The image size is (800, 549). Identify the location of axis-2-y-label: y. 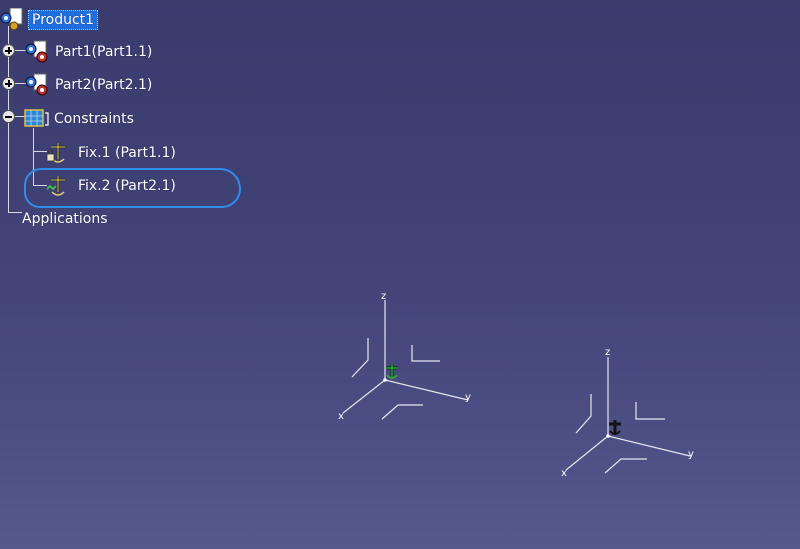
(691, 454).